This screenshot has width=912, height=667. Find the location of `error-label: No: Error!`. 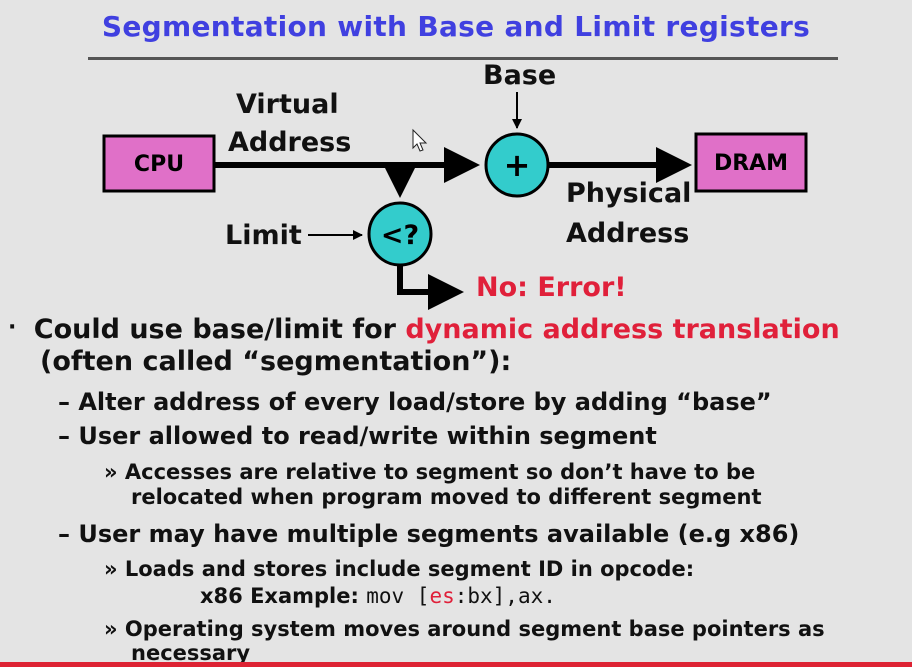

error-label: No: Error! is located at coordinates (551, 287).